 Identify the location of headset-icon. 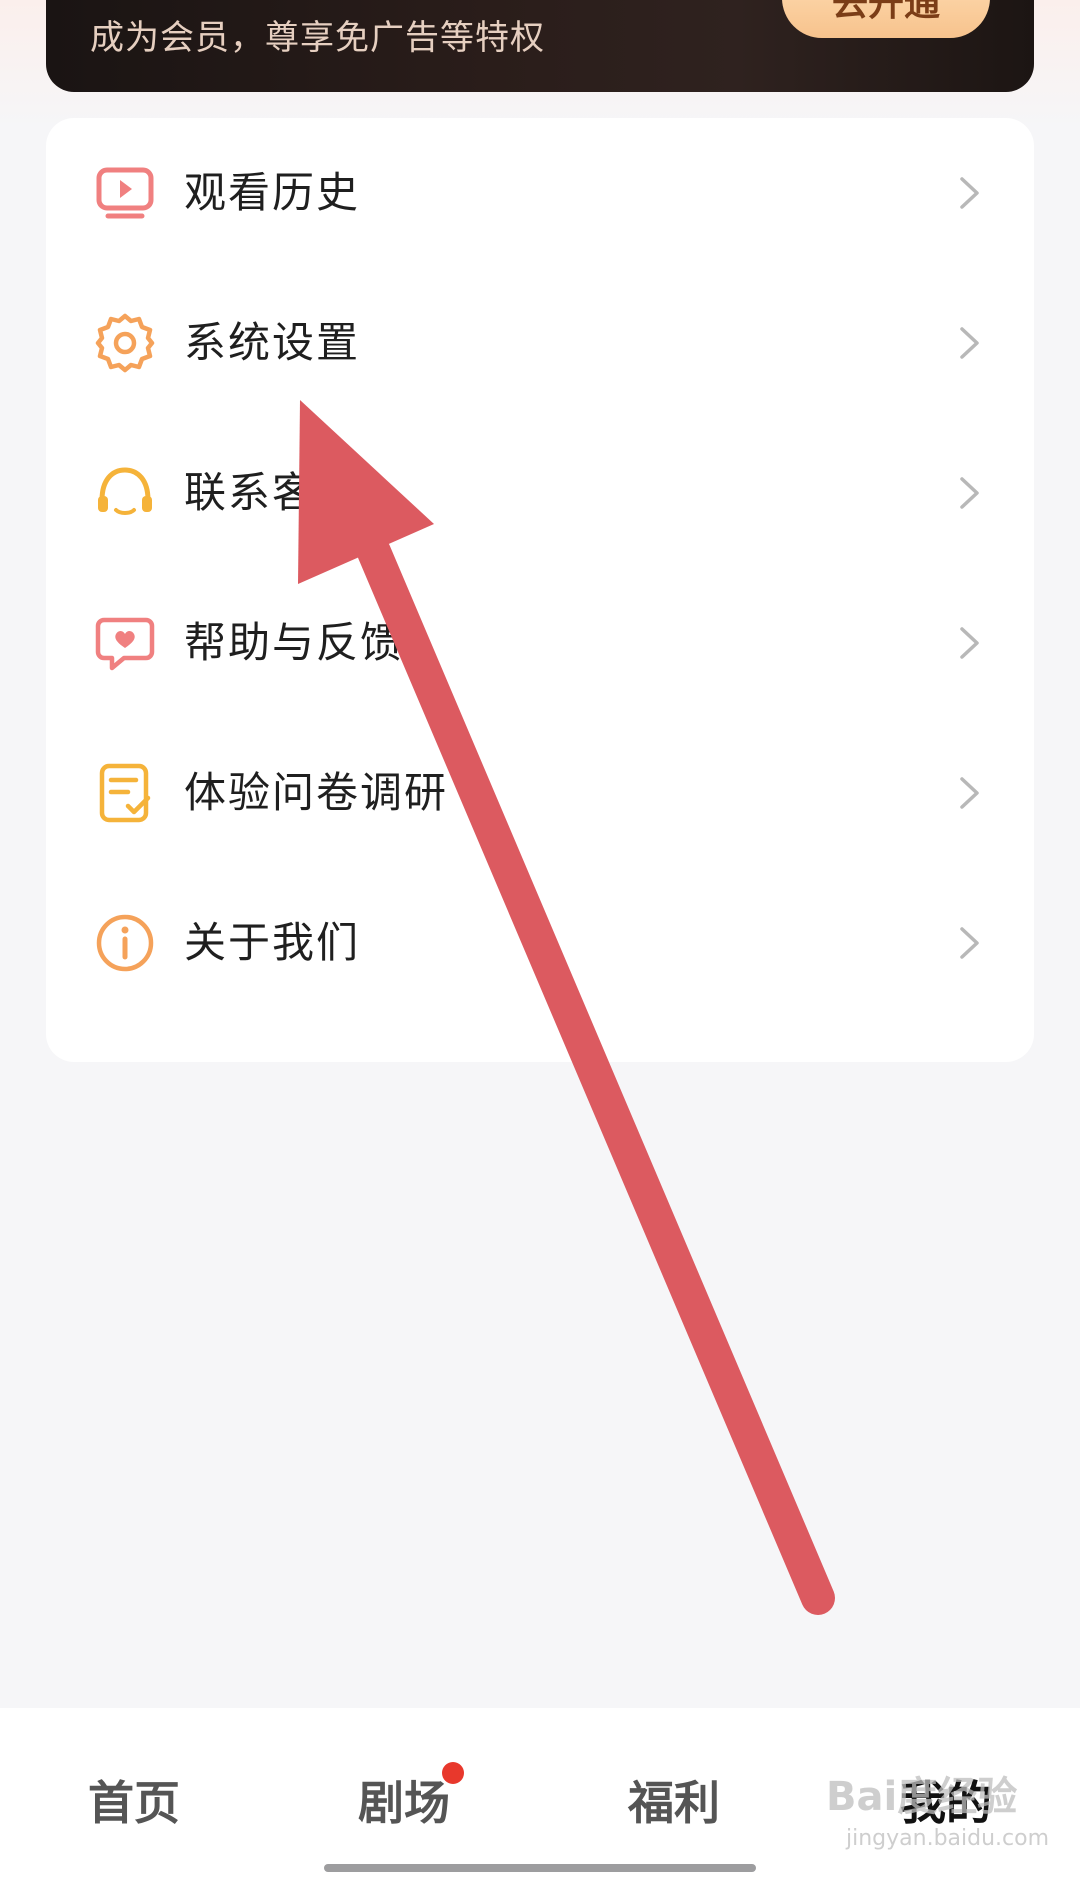
(125, 493).